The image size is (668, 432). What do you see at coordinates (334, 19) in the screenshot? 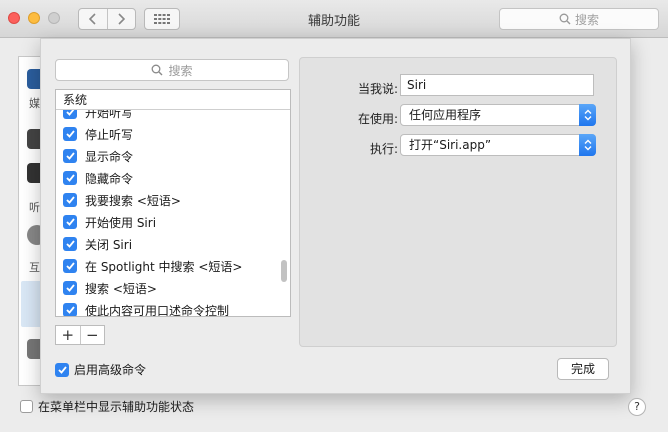
I see `title-bar: 辅助功能 搜索` at bounding box center [334, 19].